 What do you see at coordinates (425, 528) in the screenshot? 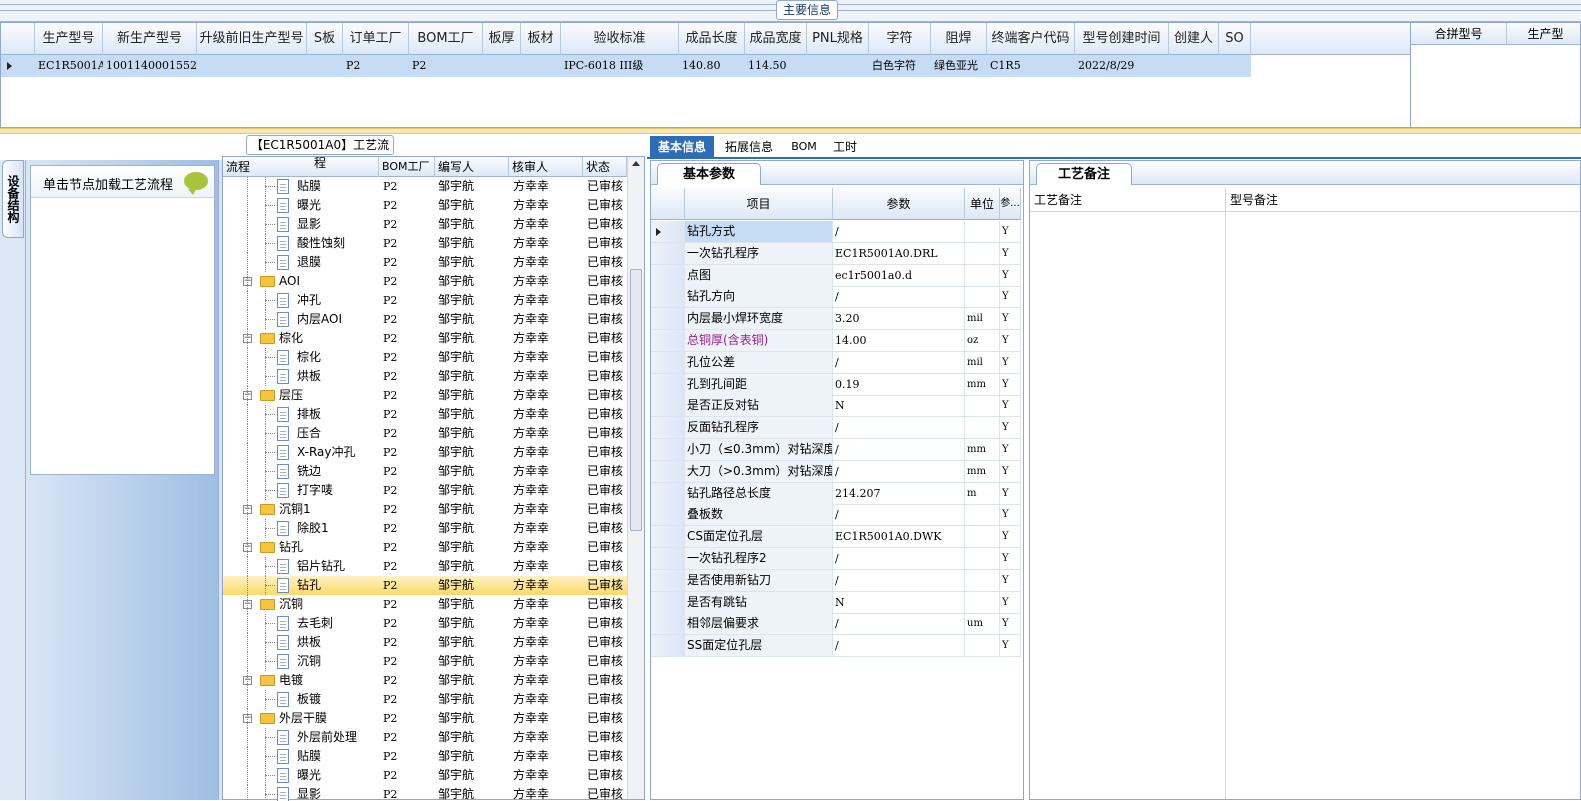
I see `tree-row: 除胶1 P2 邹宇航 方幸幸 已审核` at bounding box center [425, 528].